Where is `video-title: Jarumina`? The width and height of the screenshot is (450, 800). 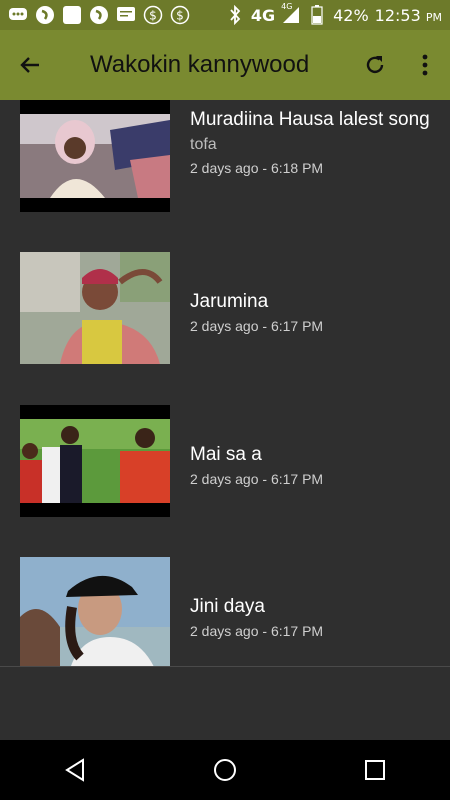 video-title: Jarumina is located at coordinates (229, 301).